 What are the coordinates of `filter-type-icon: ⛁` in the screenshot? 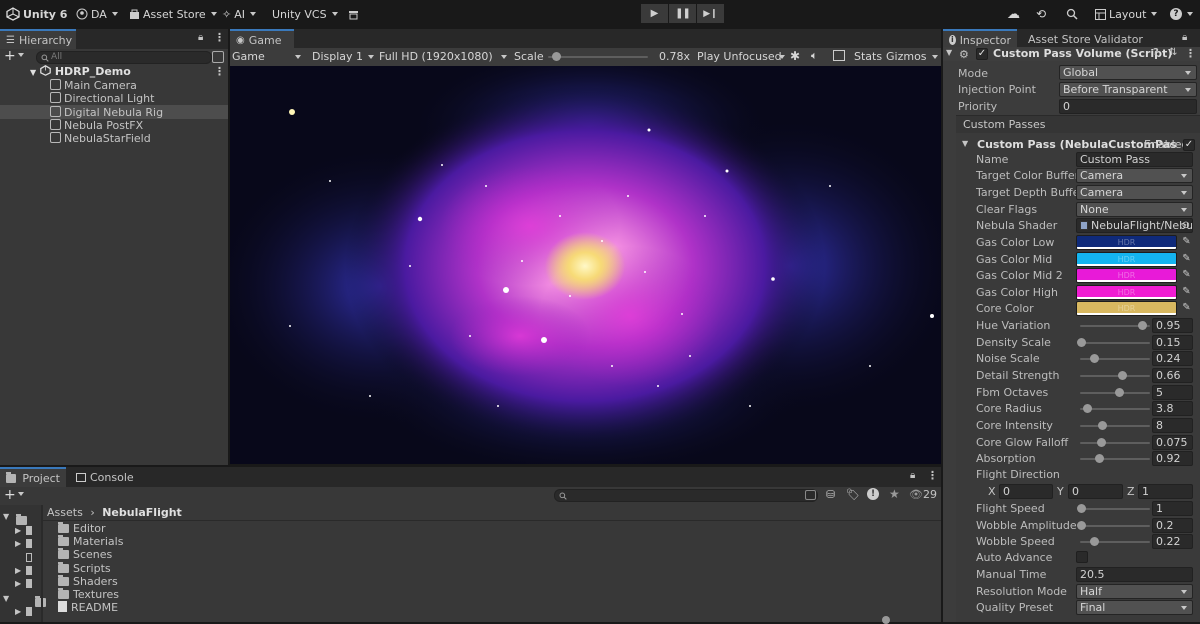 It's located at (830, 494).